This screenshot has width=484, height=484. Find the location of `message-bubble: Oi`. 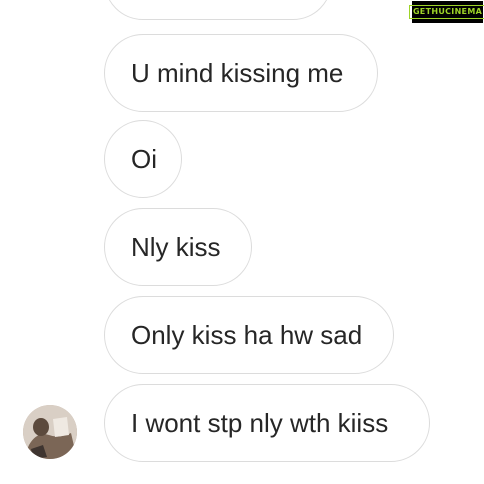

message-bubble: Oi is located at coordinates (143, 159).